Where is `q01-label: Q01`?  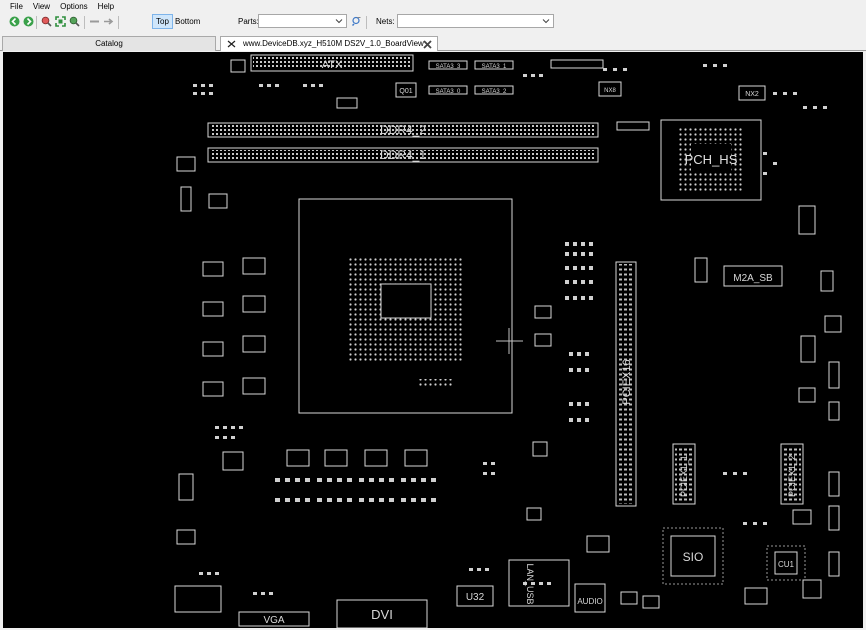 q01-label: Q01 is located at coordinates (405, 91).